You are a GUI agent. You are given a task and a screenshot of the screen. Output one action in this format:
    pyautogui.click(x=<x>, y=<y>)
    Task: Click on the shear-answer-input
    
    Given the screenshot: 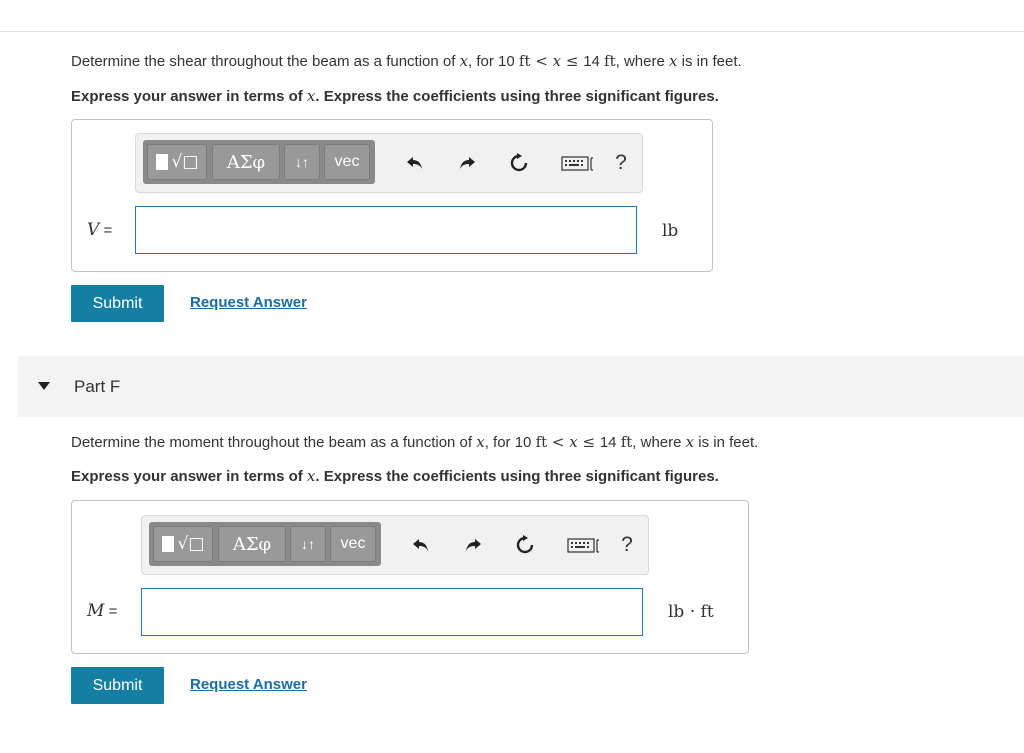 What is the action you would take?
    pyautogui.click(x=386, y=230)
    